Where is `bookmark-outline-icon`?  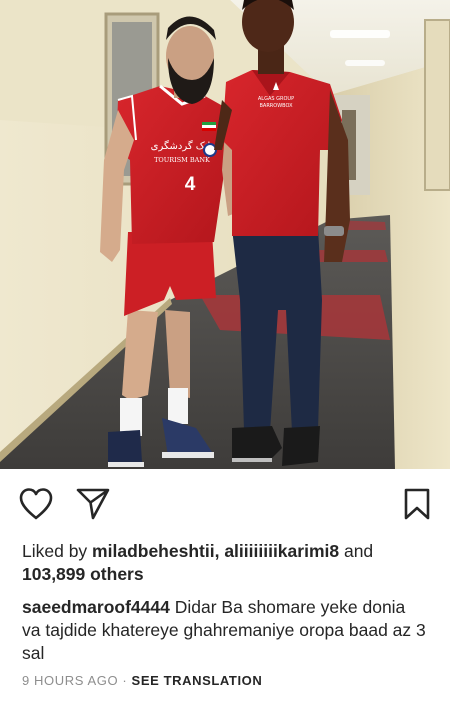
bookmark-outline-icon is located at coordinates (417, 504).